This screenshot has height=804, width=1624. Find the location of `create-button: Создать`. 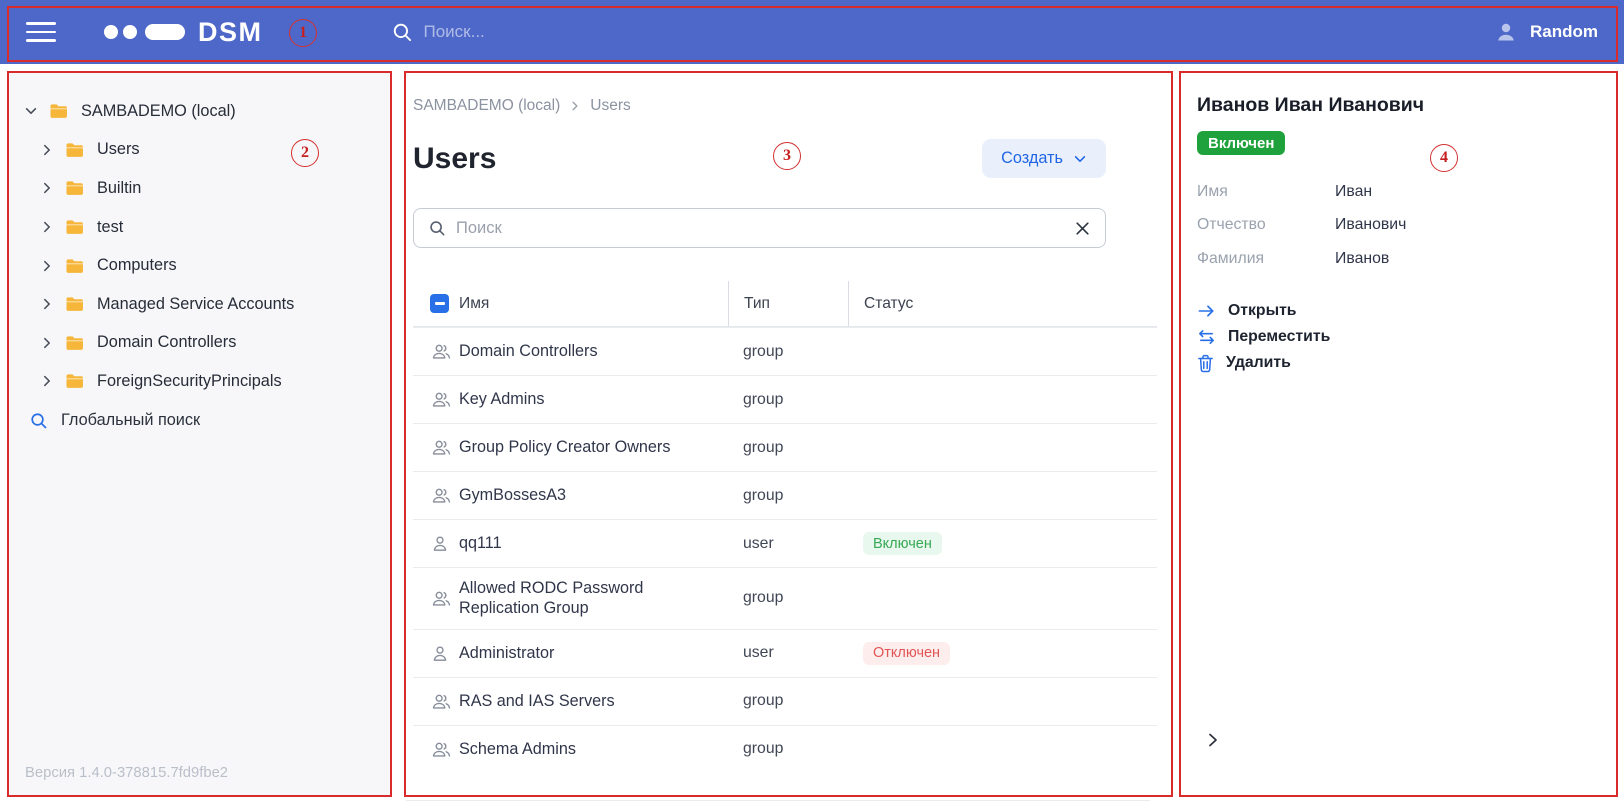

create-button: Создать is located at coordinates (1044, 158).